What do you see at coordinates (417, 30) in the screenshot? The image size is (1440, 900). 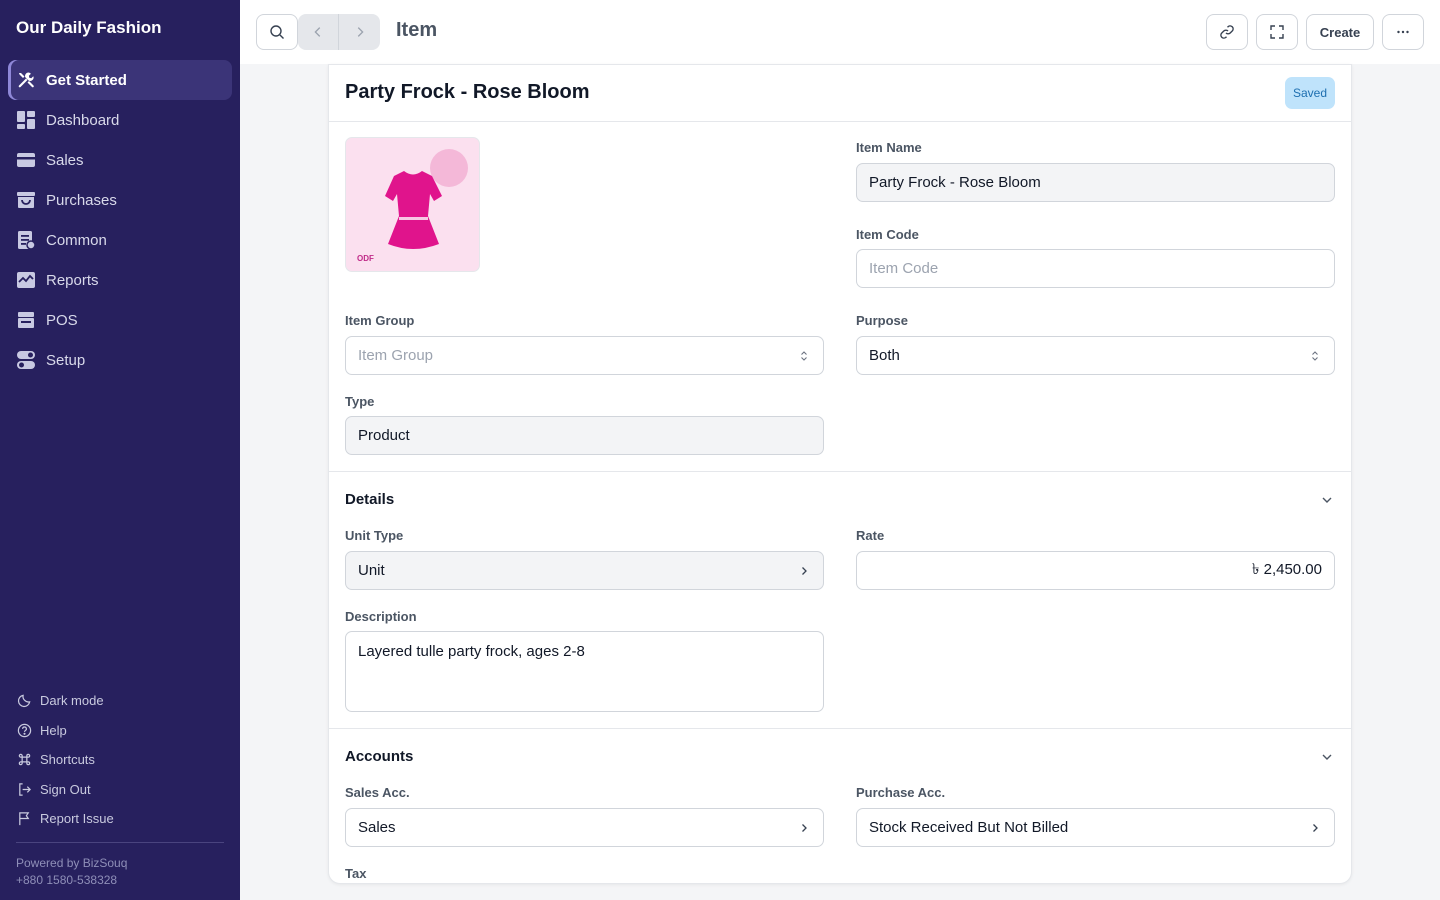 I see `page-title: Item` at bounding box center [417, 30].